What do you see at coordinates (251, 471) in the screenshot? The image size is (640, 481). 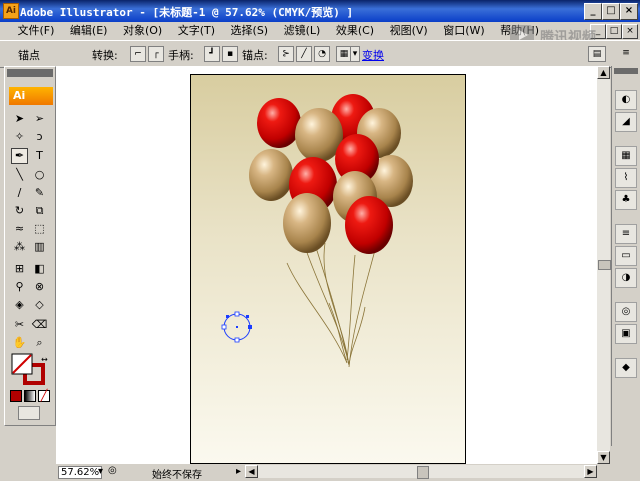 I see `scroll-left-icon: ◀` at bounding box center [251, 471].